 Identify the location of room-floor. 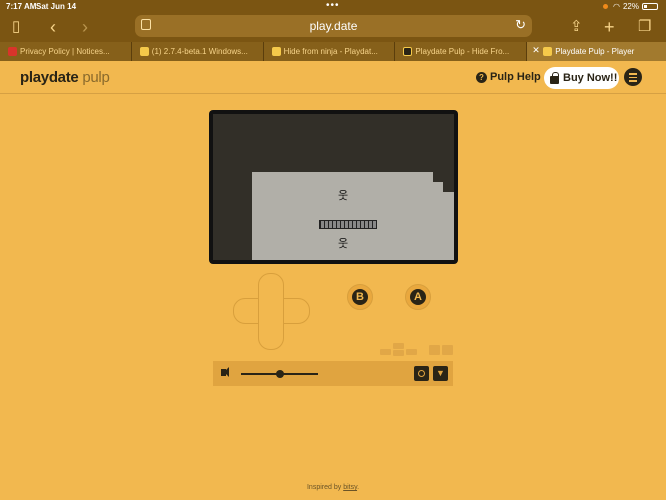
(353, 216).